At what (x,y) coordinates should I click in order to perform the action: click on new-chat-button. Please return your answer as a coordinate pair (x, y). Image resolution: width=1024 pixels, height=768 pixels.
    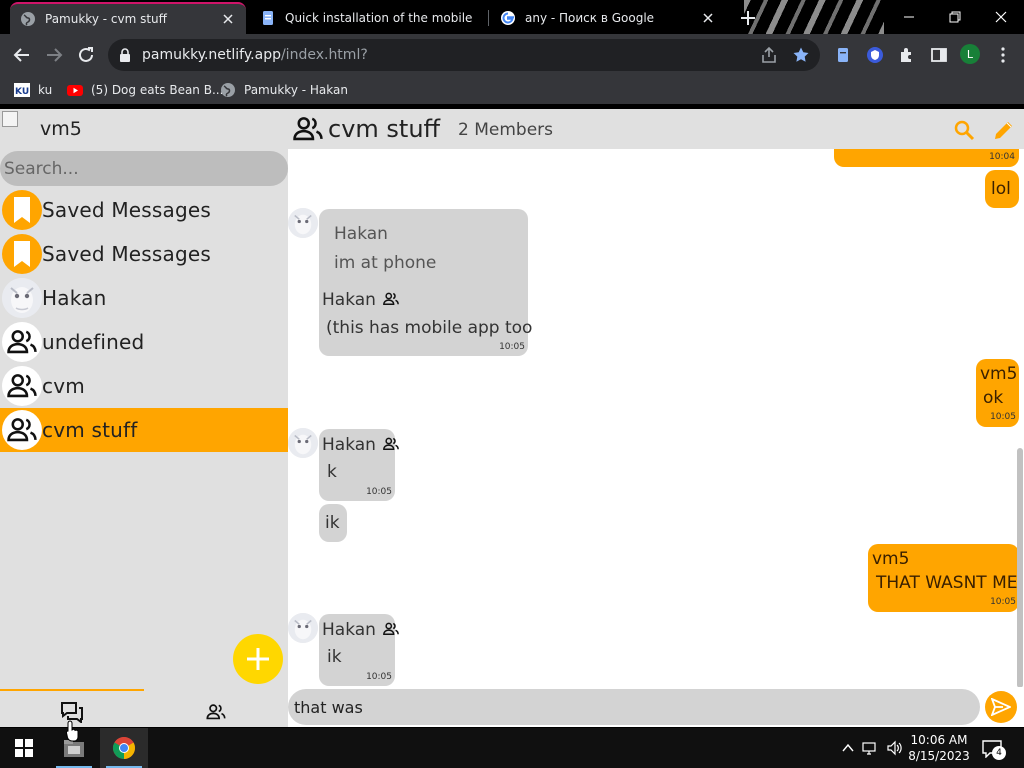
    Looking at the image, I should click on (258, 659).